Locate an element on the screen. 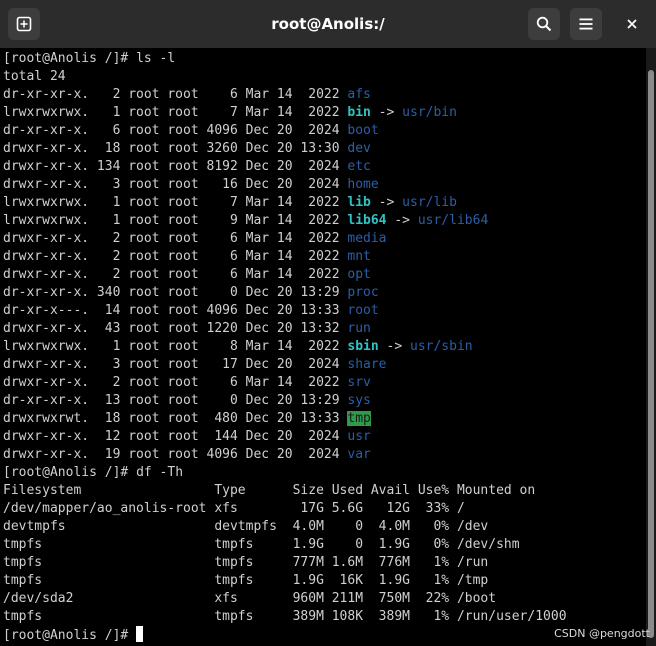 Image resolution: width=656 pixels, height=646 pixels. search-button is located at coordinates (544, 24).